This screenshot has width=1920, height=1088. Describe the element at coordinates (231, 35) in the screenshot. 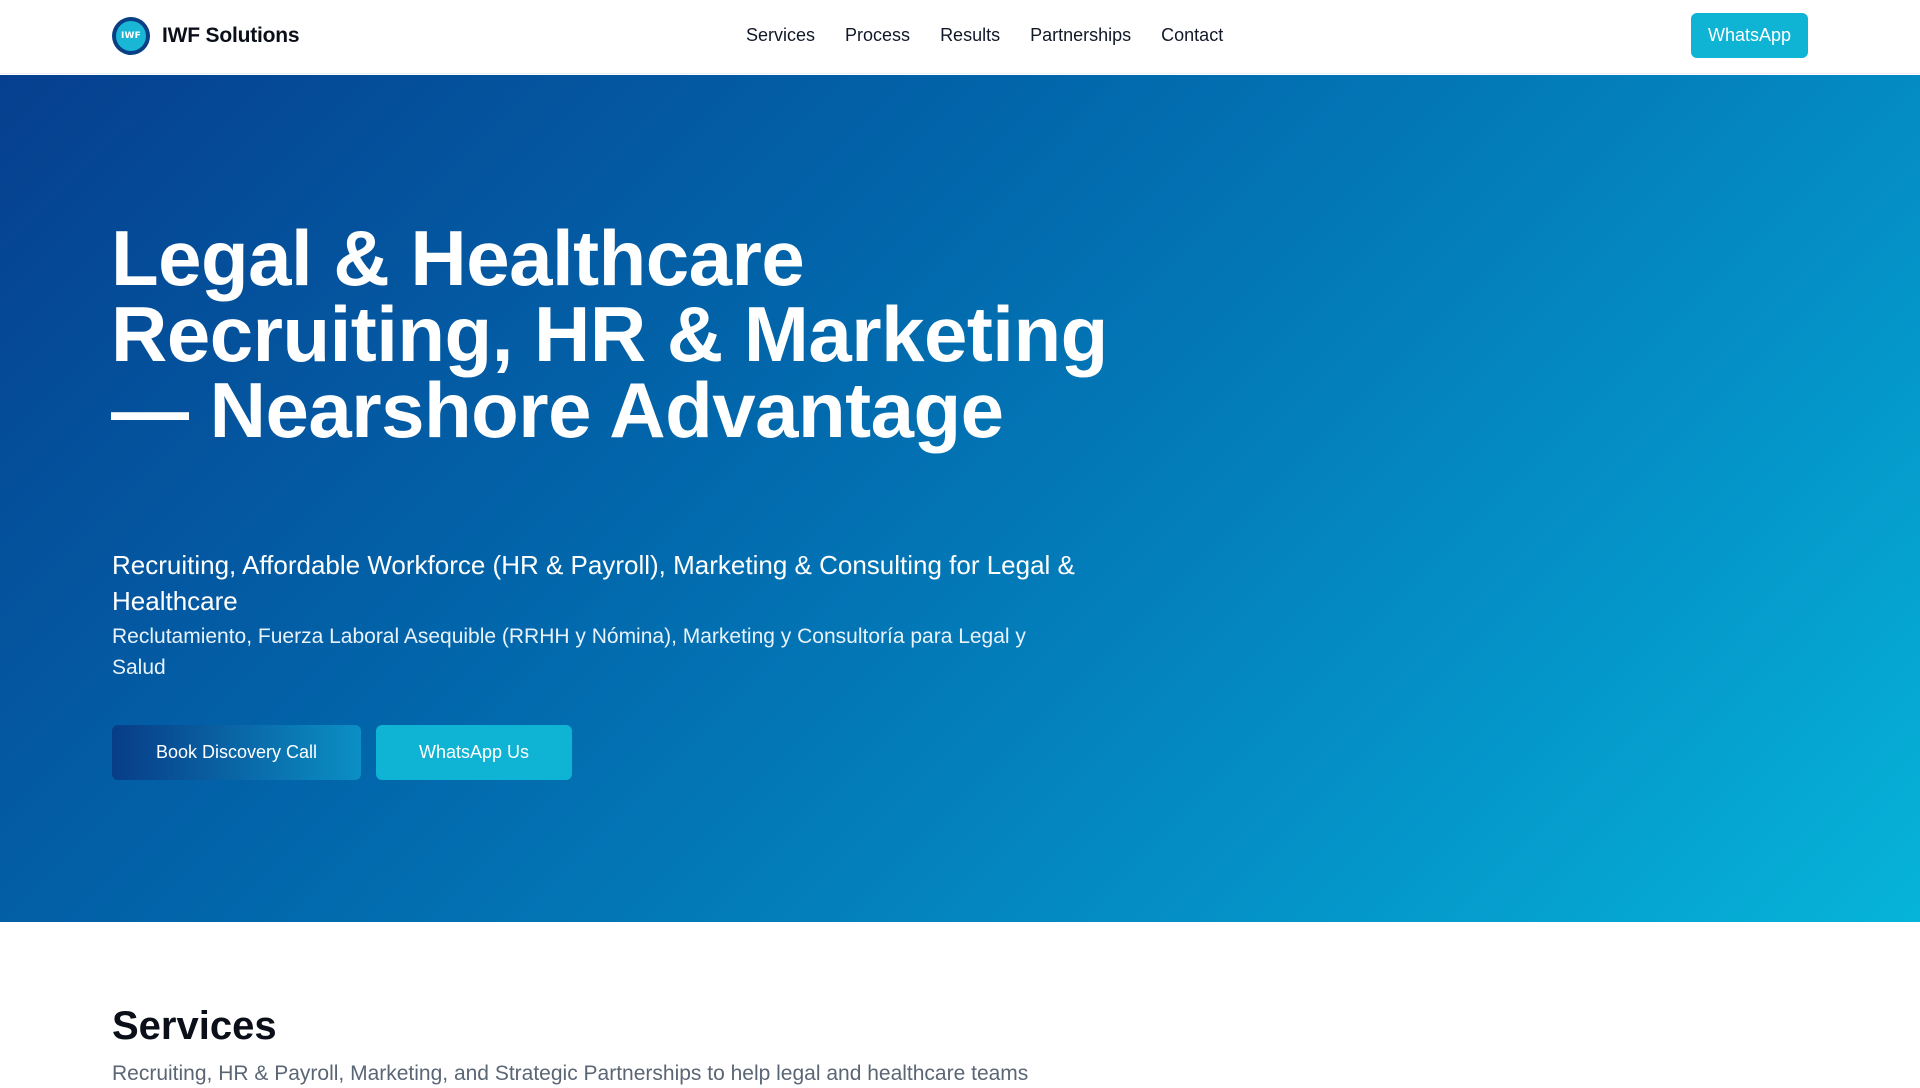

I see `brand-name: IWF Solutions` at that location.